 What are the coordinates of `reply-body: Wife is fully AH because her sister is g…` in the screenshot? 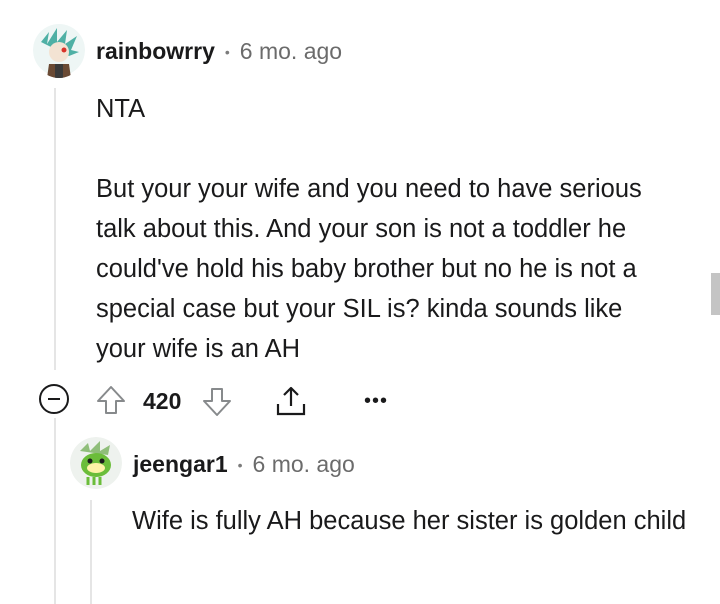 It's located at (412, 521).